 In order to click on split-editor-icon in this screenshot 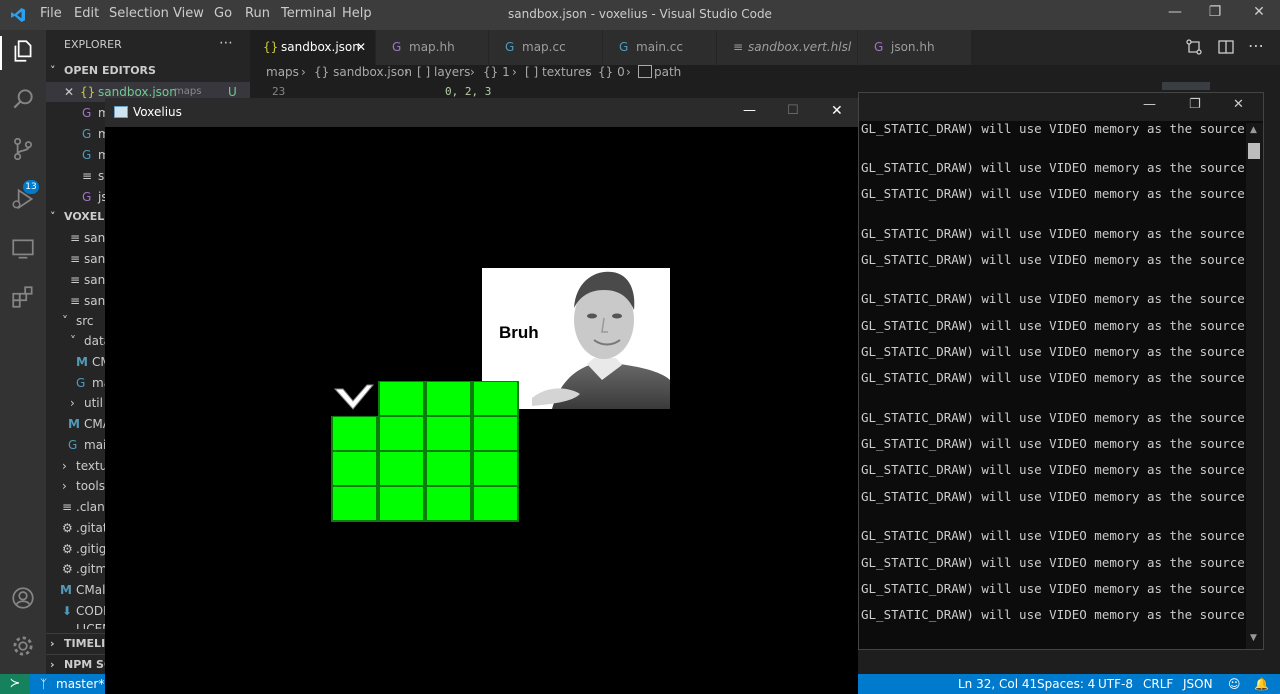, I will do `click(1226, 47)`.